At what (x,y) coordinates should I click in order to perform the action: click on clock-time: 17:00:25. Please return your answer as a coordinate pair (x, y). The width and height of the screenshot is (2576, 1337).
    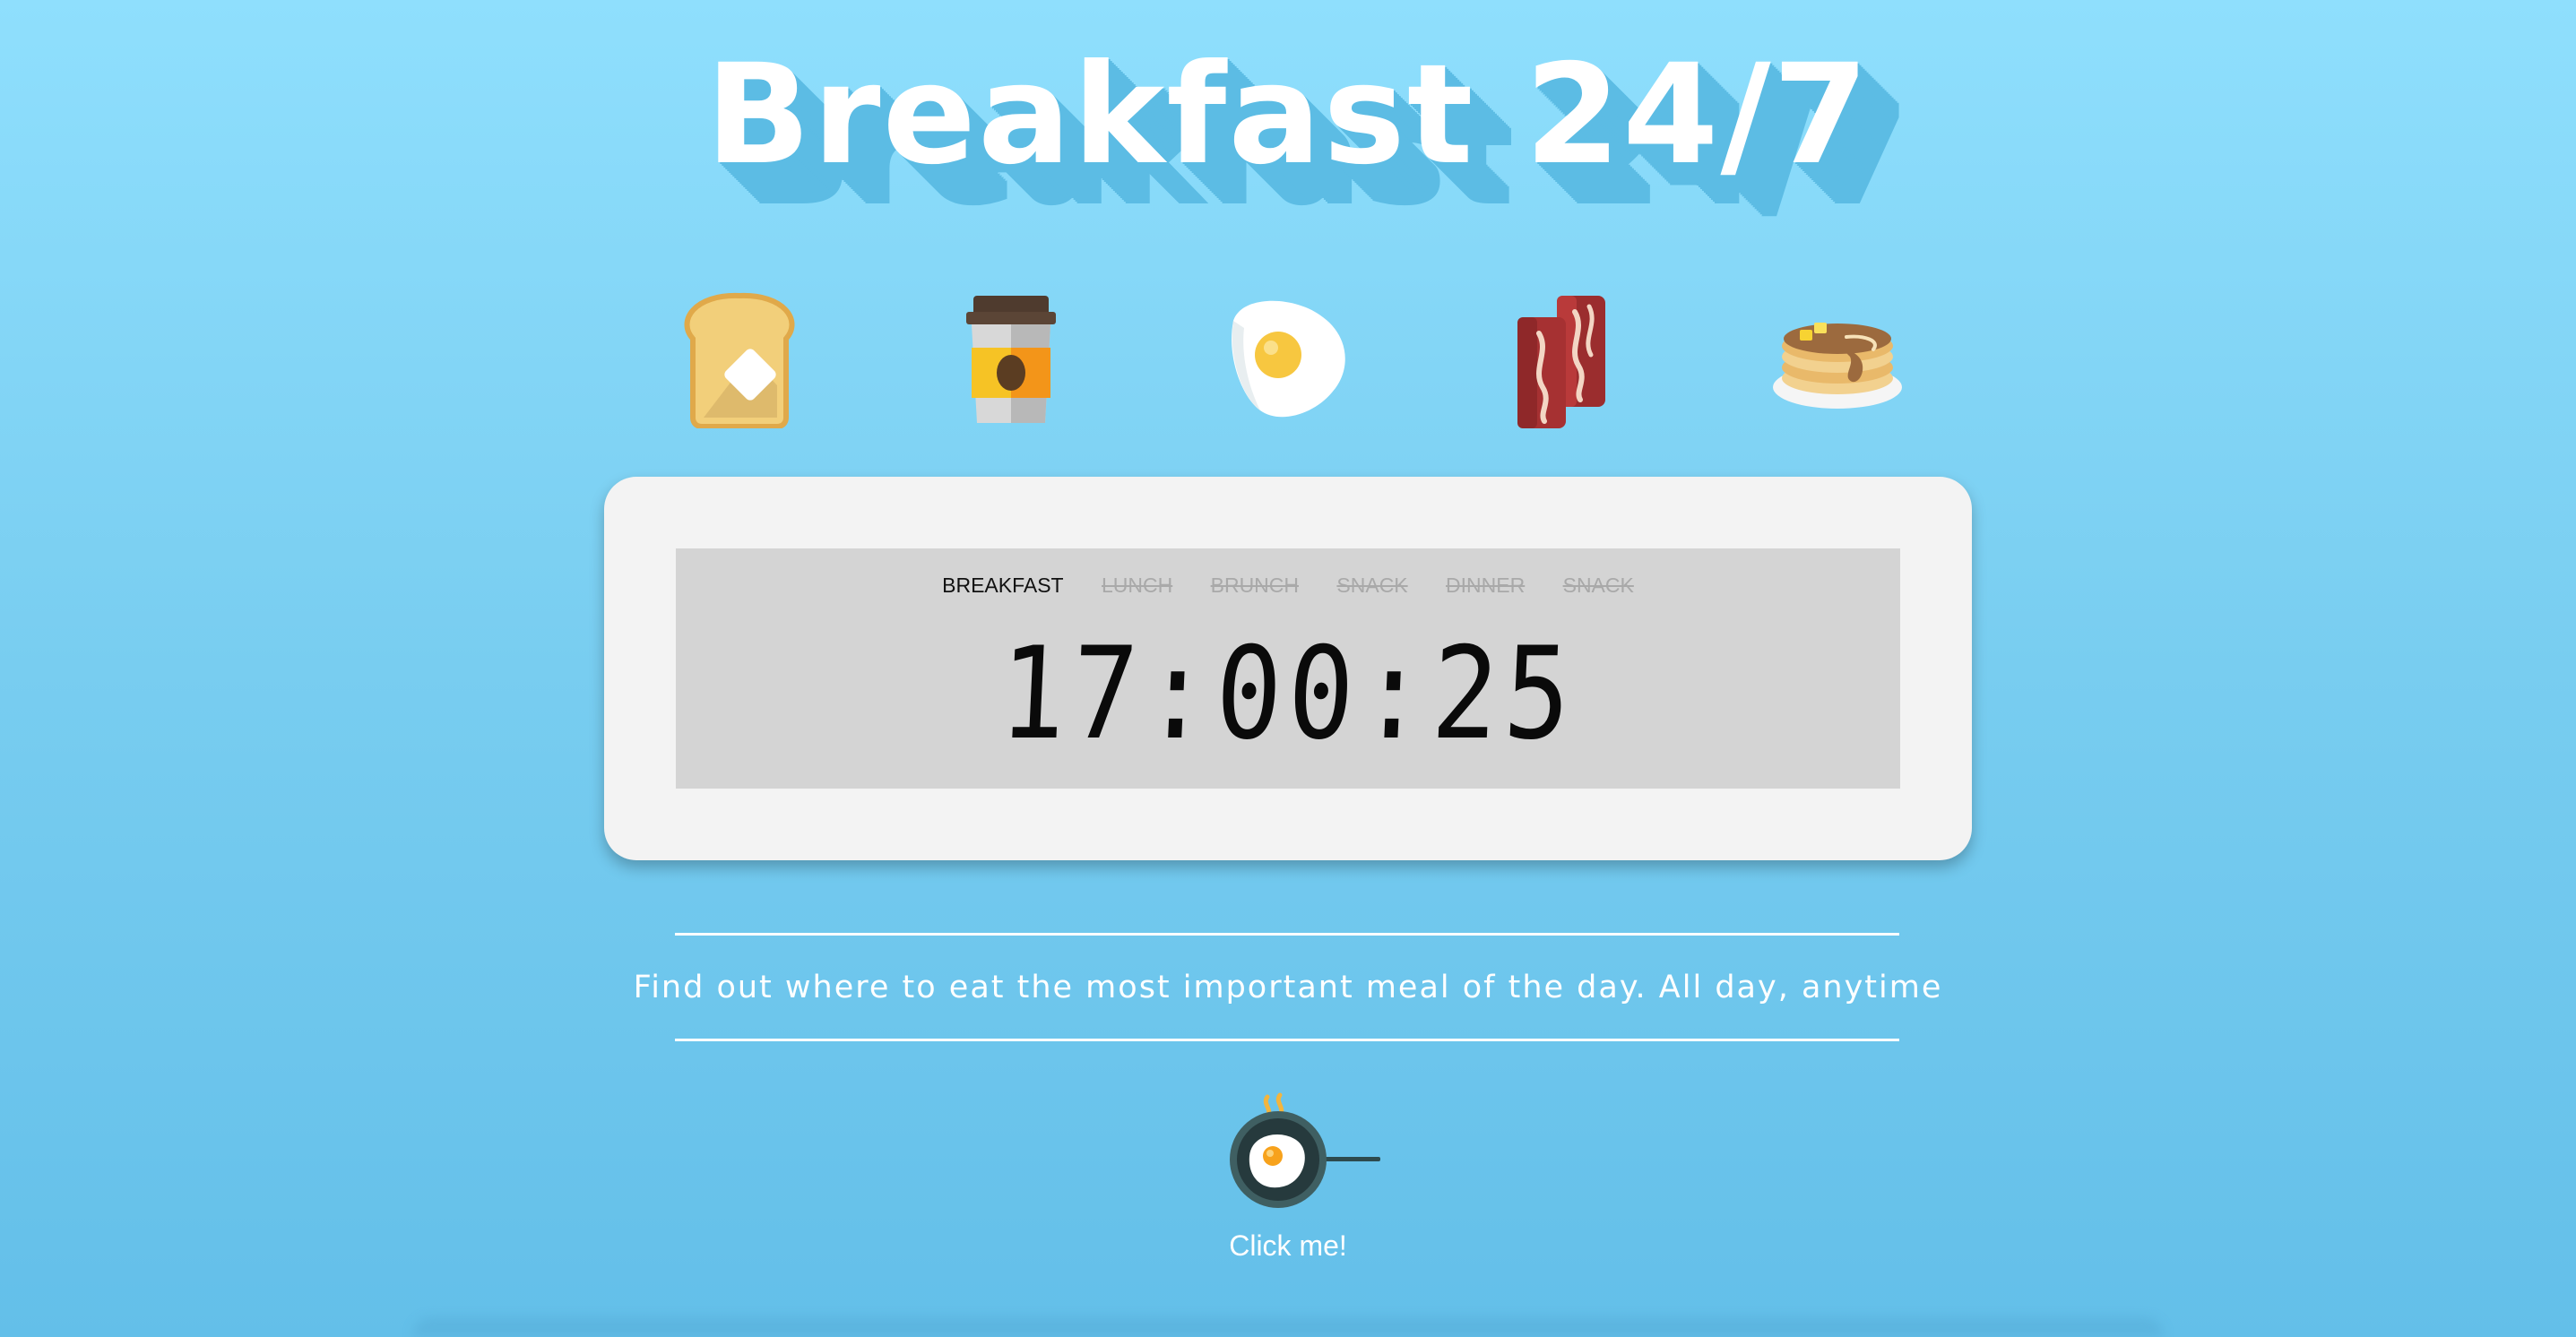
    Looking at the image, I should click on (1288, 694).